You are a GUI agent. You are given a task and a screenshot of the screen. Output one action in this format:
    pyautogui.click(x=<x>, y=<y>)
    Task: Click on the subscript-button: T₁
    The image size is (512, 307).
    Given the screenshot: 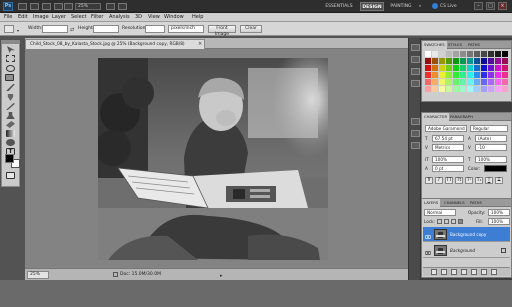 What is the action you would take?
    pyautogui.click(x=479, y=180)
    